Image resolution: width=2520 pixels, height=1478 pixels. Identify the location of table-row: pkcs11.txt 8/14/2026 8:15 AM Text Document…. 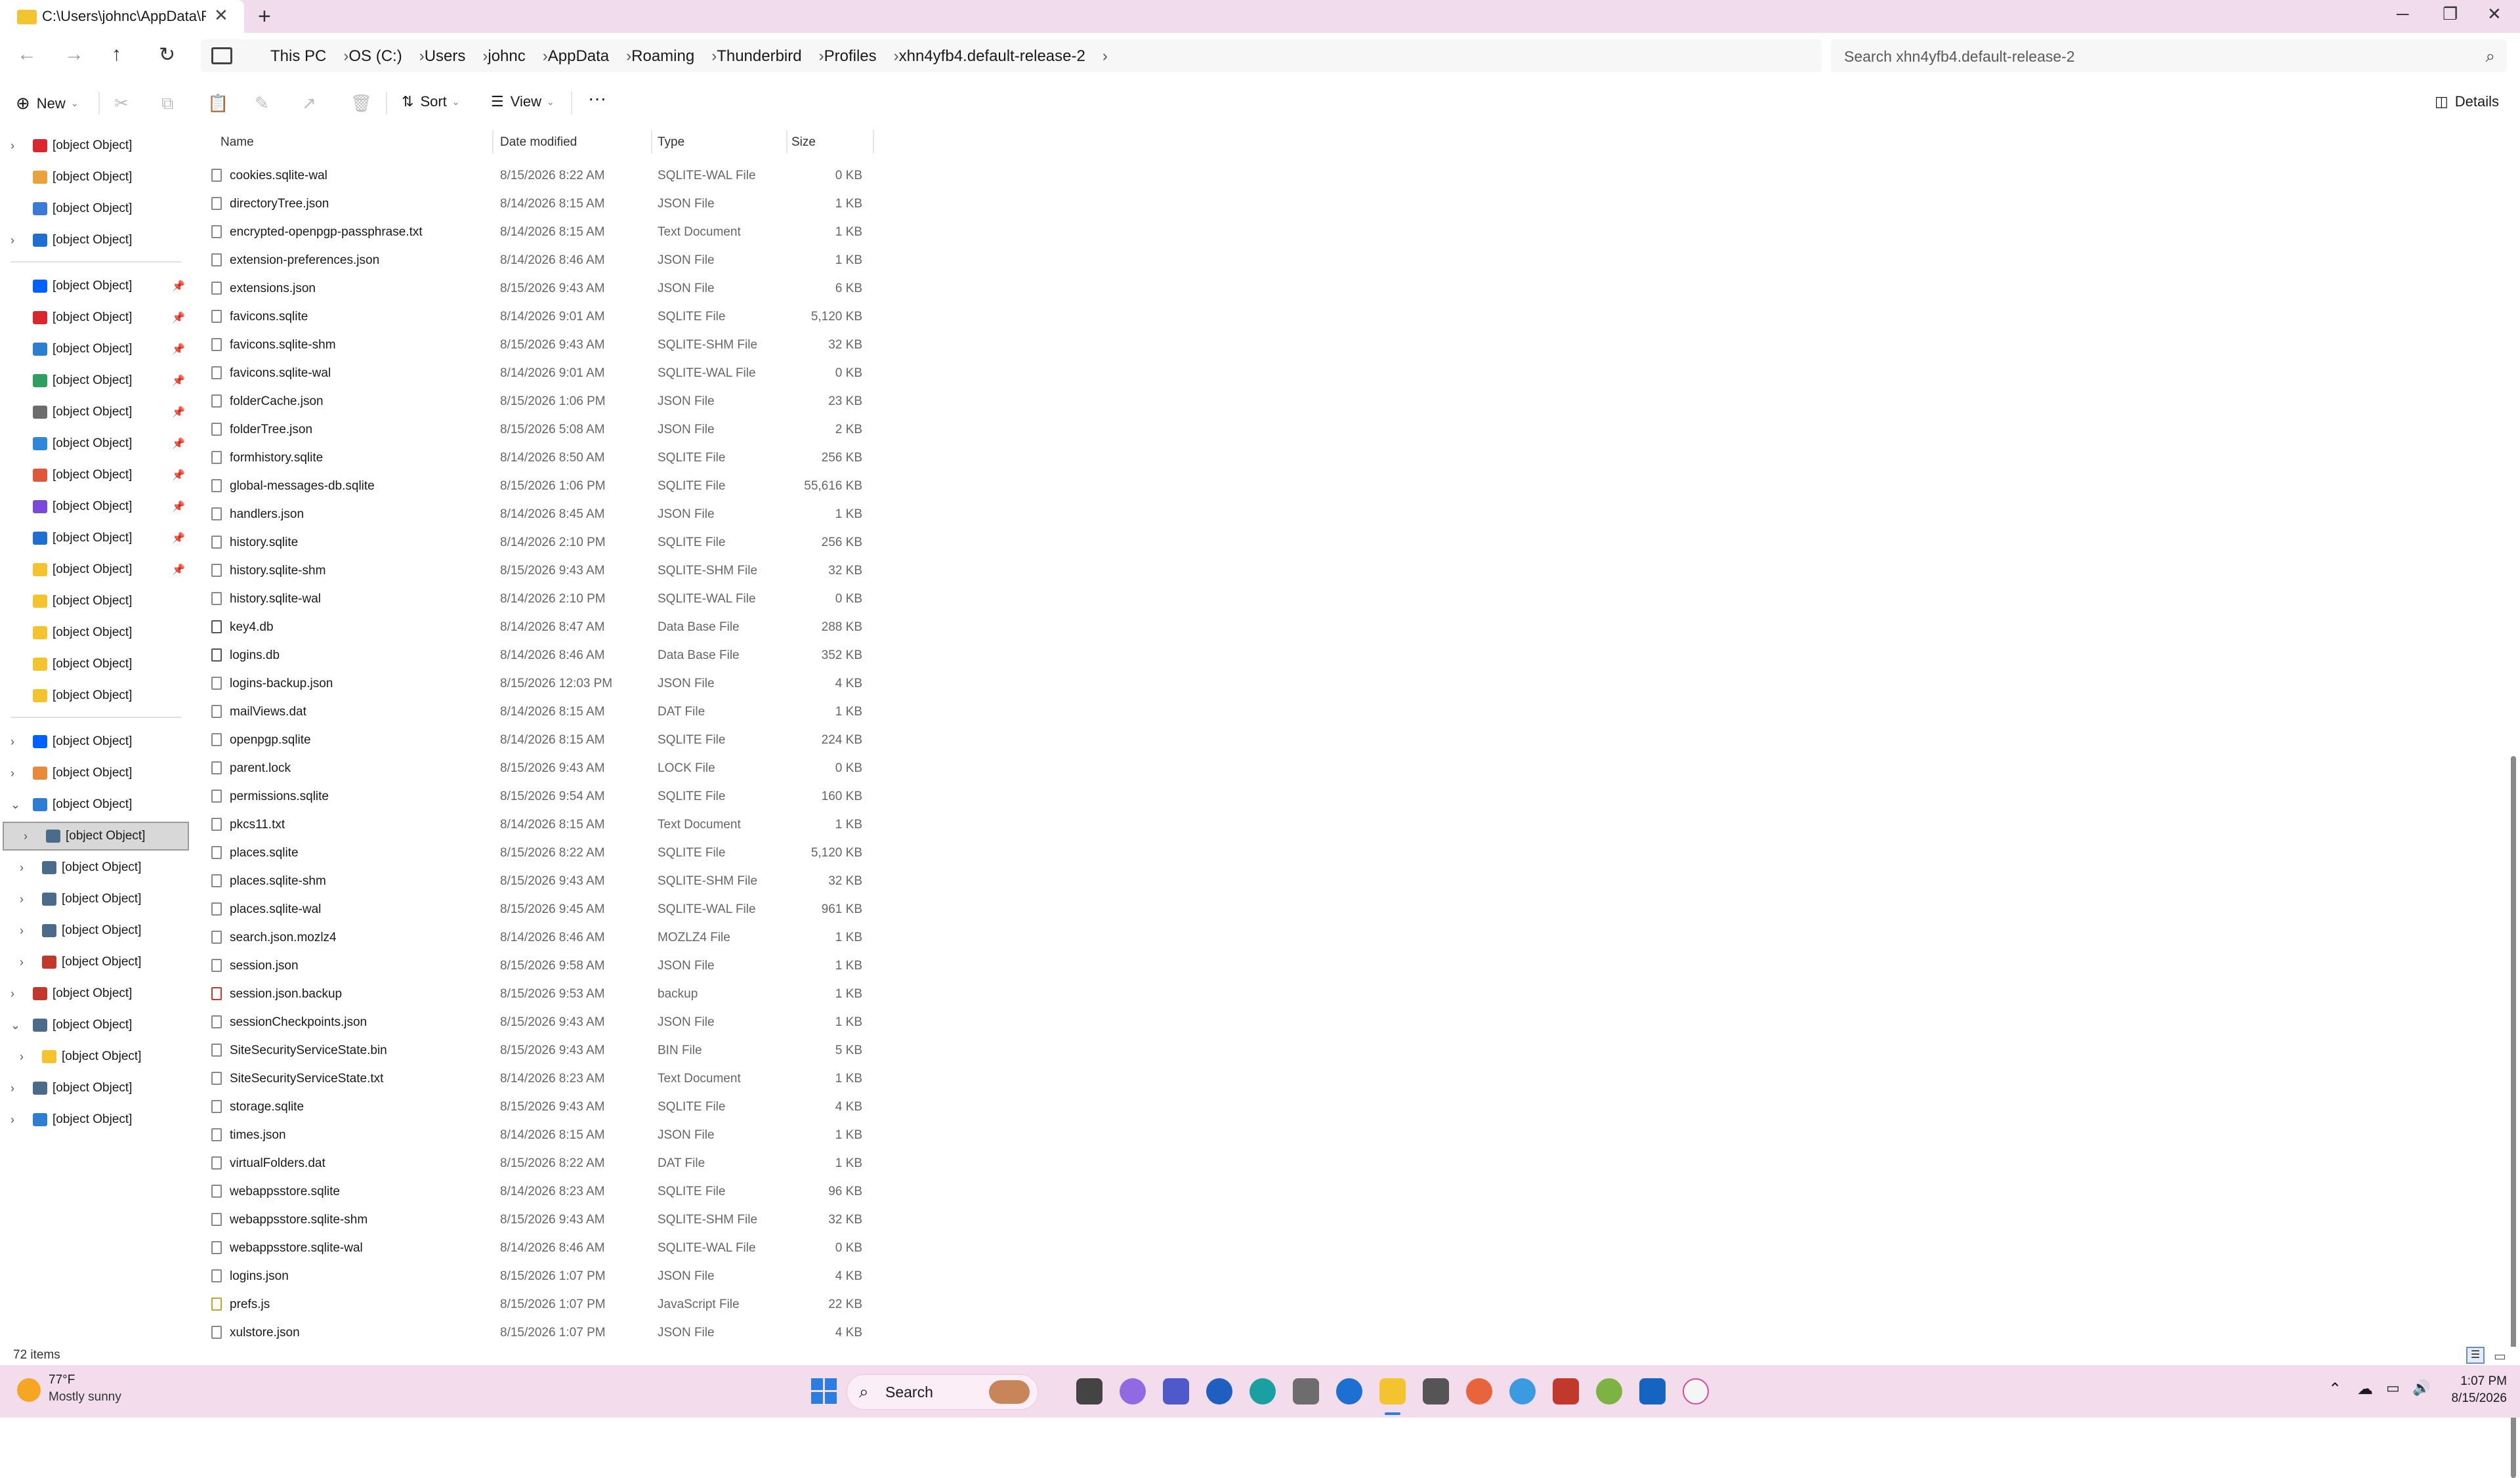
(633, 825).